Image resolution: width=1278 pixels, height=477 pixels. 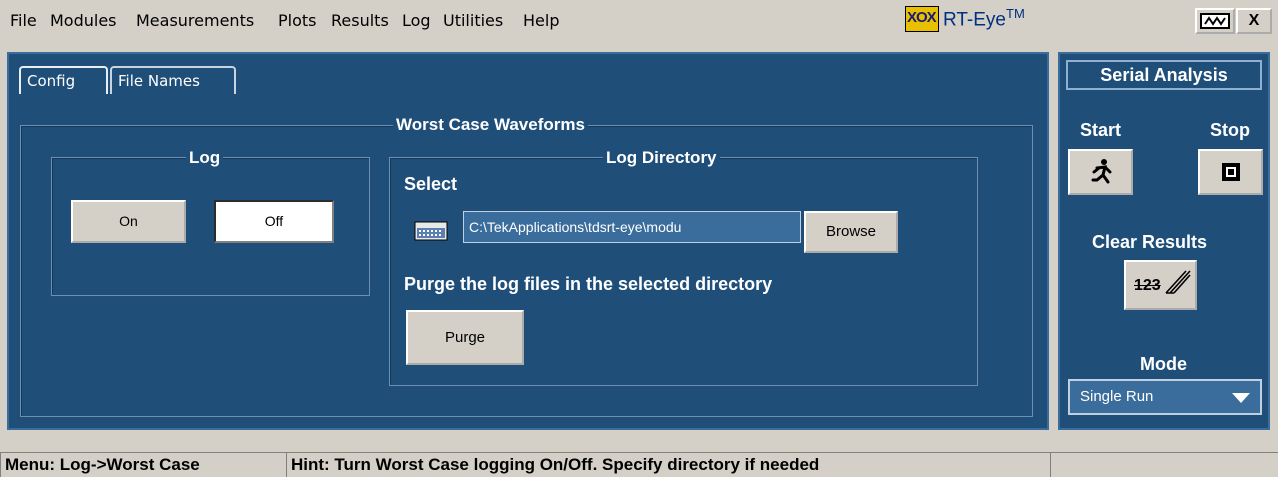 What do you see at coordinates (63, 80) in the screenshot?
I see `tab-config: Config` at bounding box center [63, 80].